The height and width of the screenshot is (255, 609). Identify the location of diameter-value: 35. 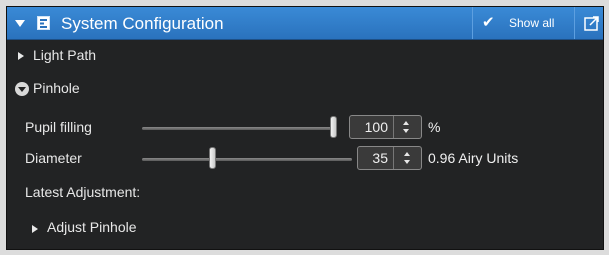
(375, 158).